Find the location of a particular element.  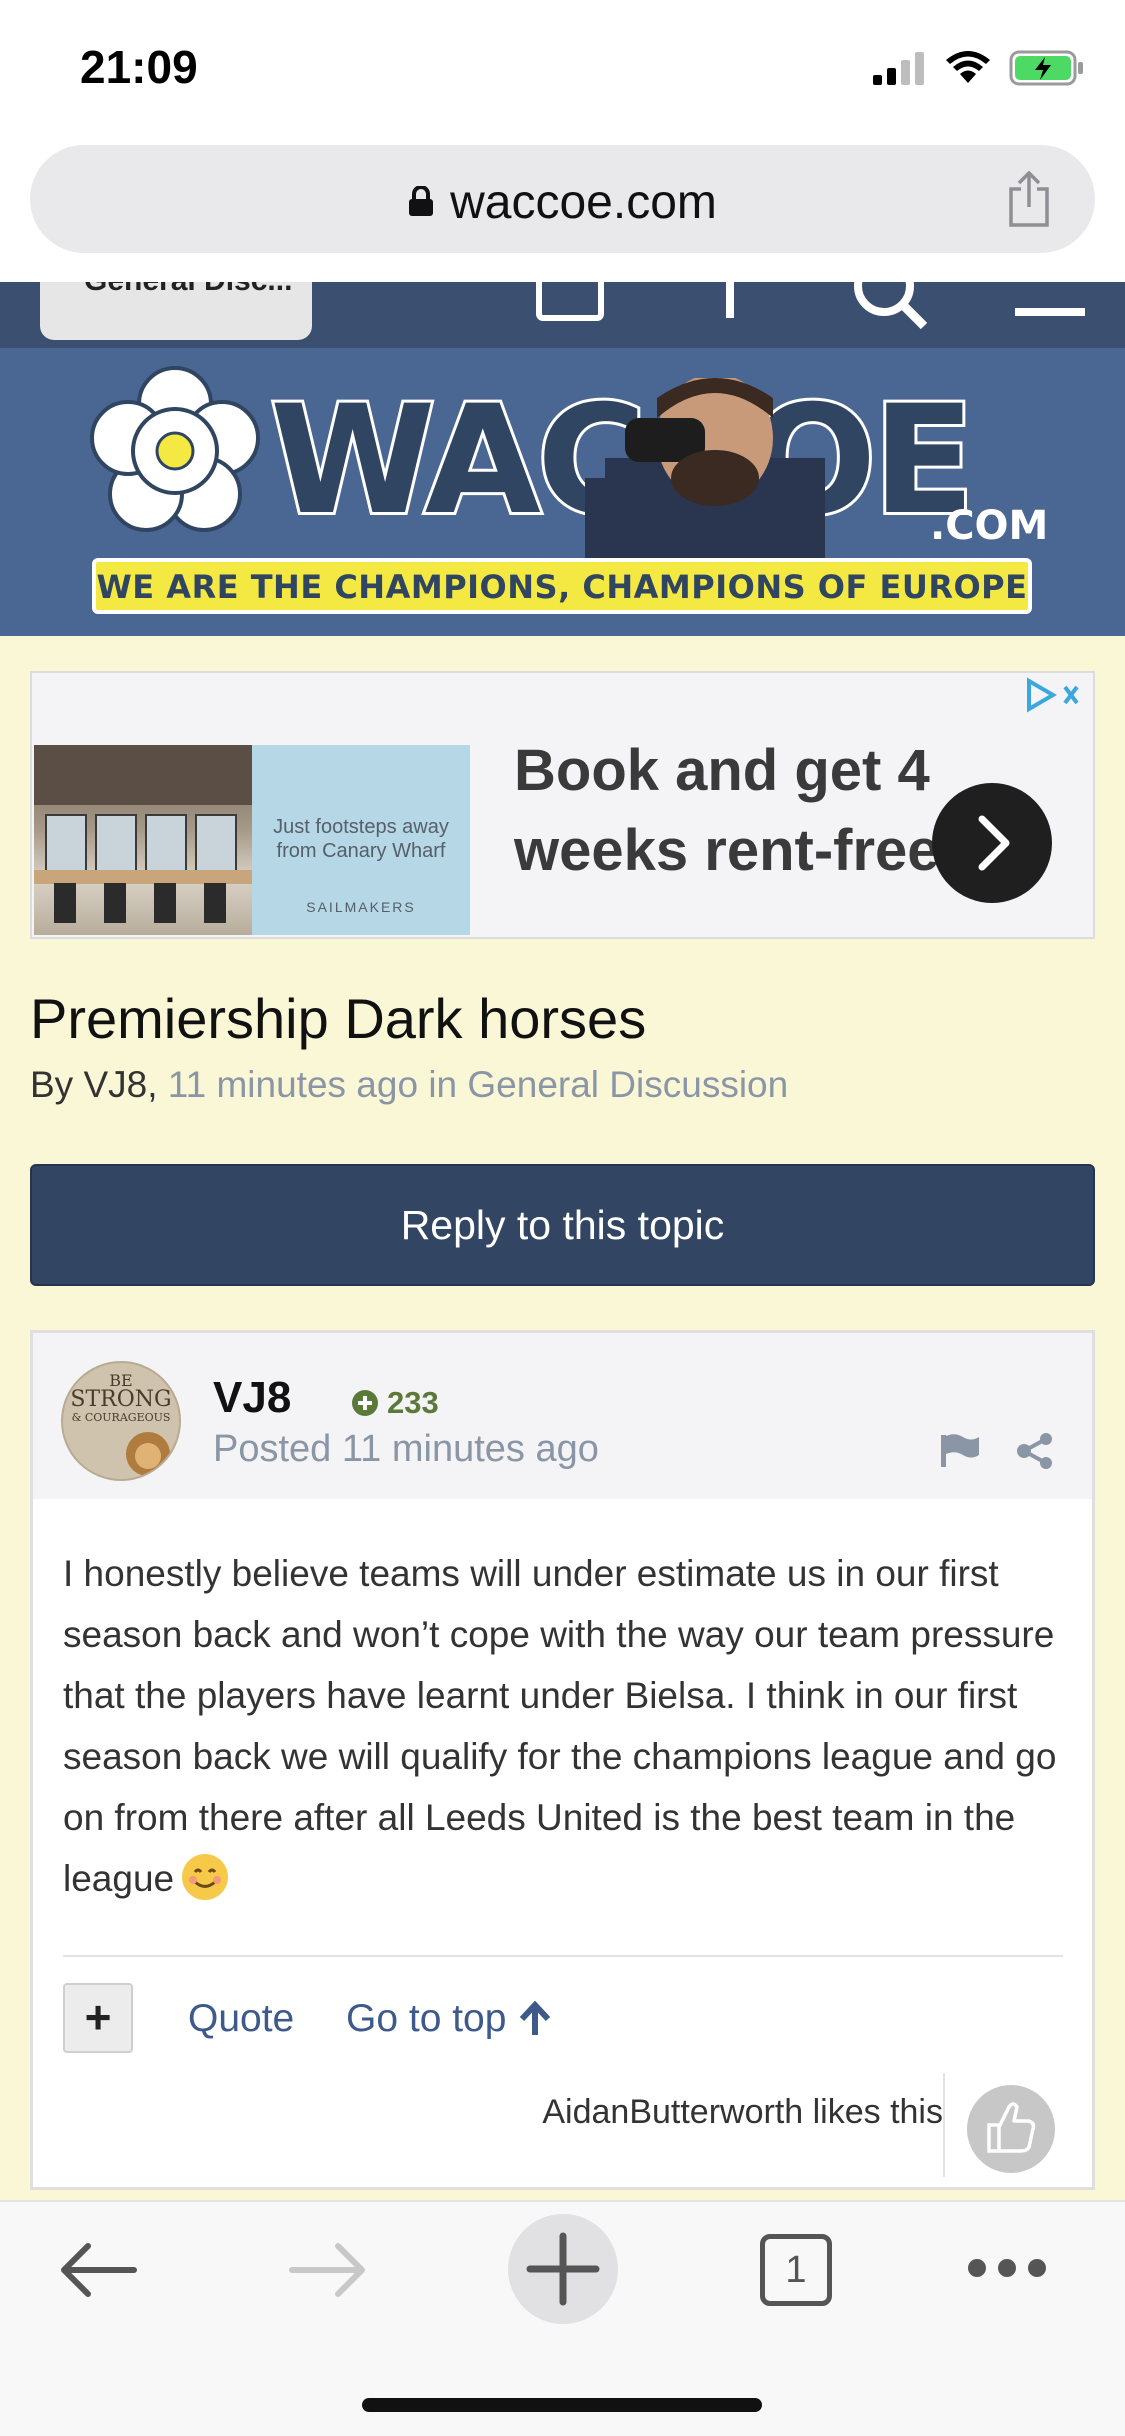

go-to-top-link: Go to top is located at coordinates (449, 2019).